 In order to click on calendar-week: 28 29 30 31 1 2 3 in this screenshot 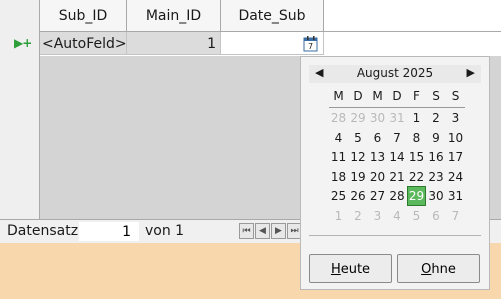, I will do `click(397, 118)`.